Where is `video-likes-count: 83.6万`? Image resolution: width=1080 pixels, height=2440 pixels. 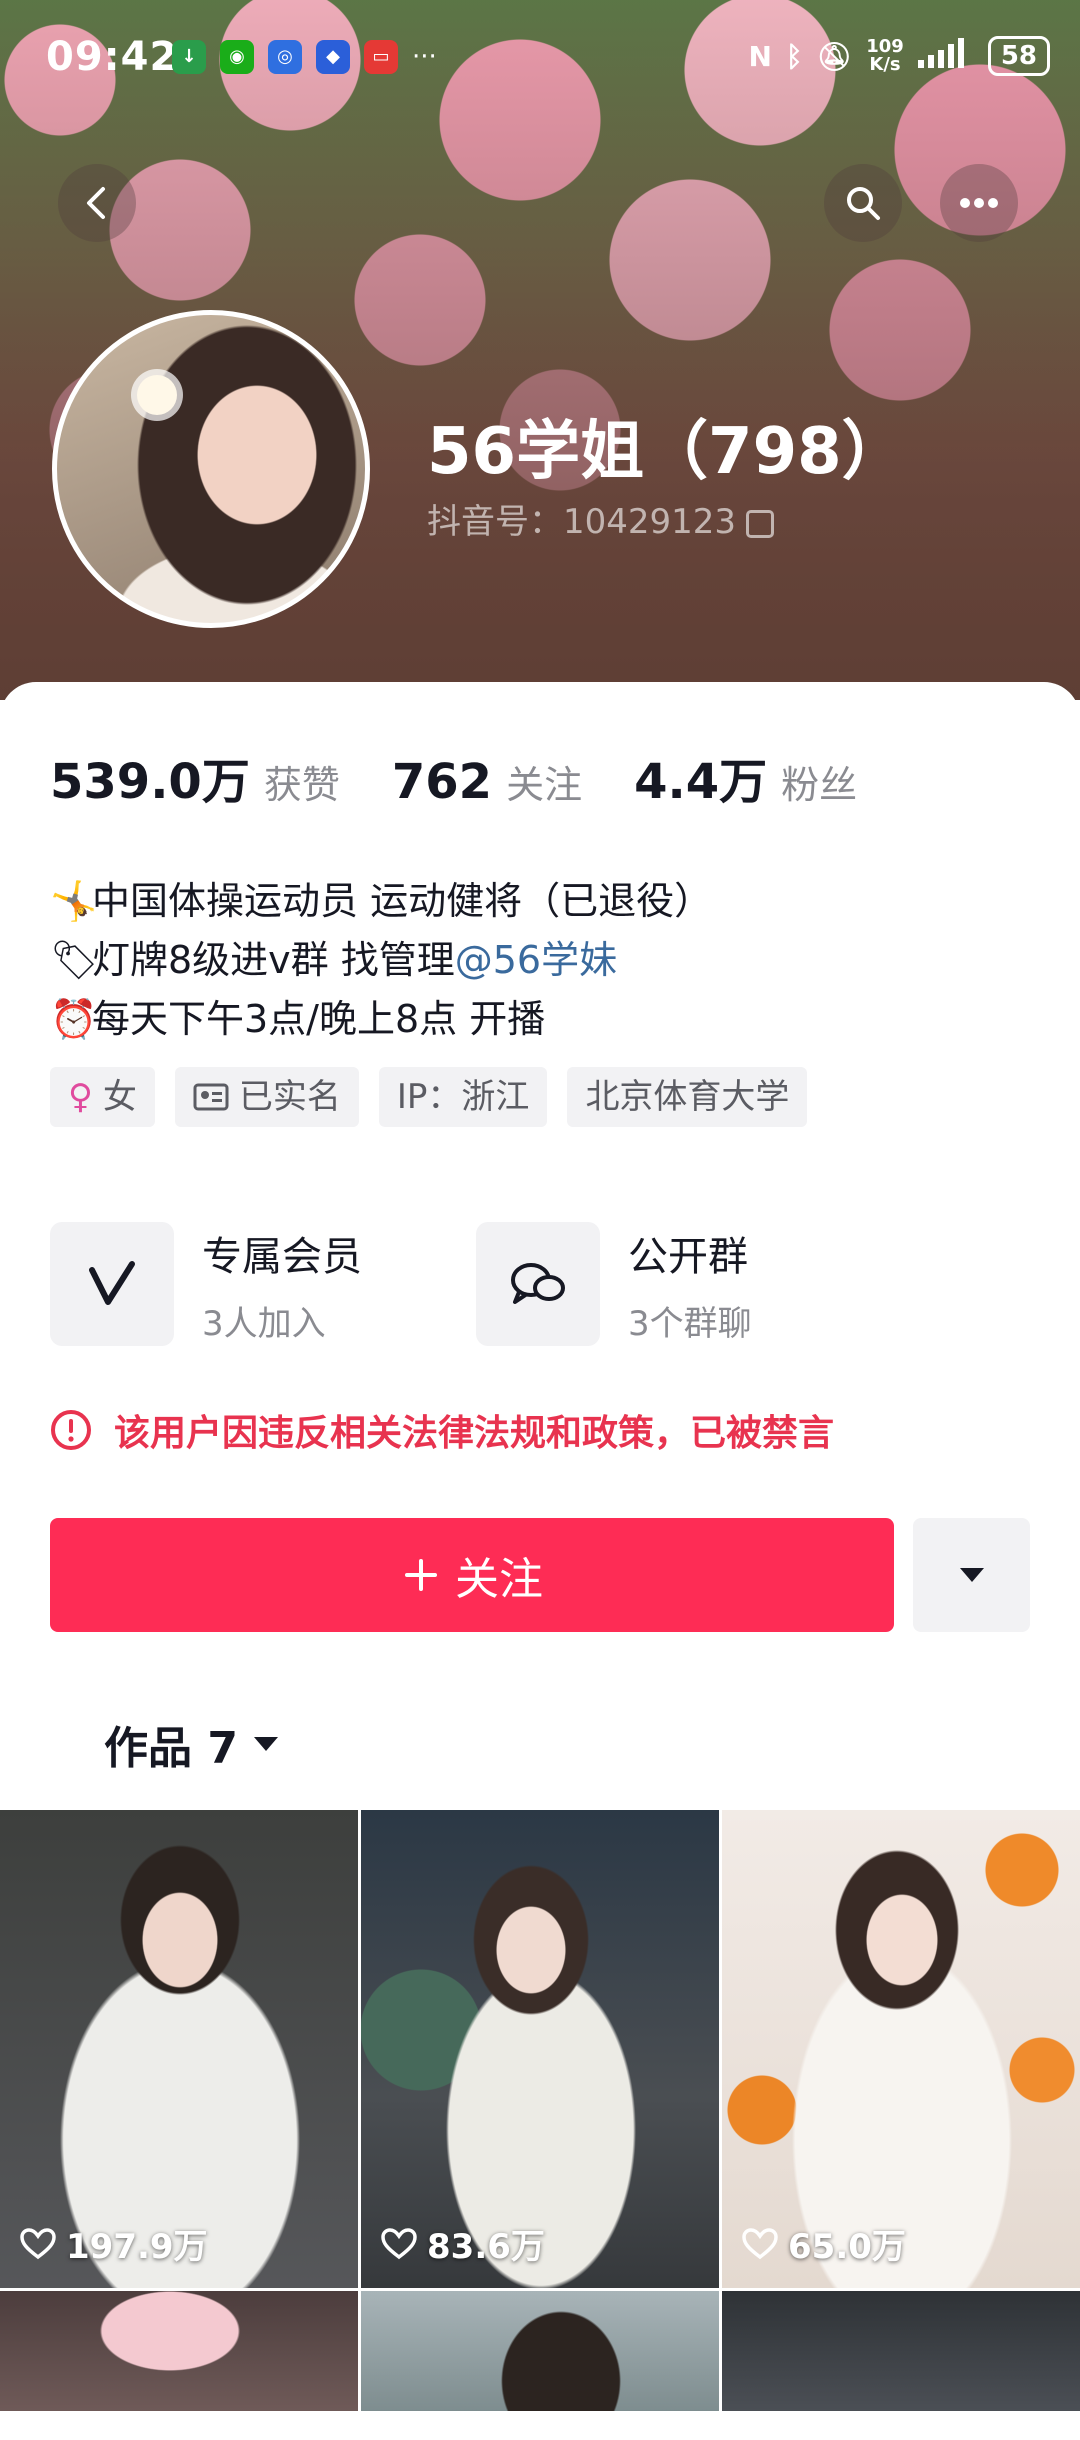
video-likes-count: 83.6万 is located at coordinates (486, 2247).